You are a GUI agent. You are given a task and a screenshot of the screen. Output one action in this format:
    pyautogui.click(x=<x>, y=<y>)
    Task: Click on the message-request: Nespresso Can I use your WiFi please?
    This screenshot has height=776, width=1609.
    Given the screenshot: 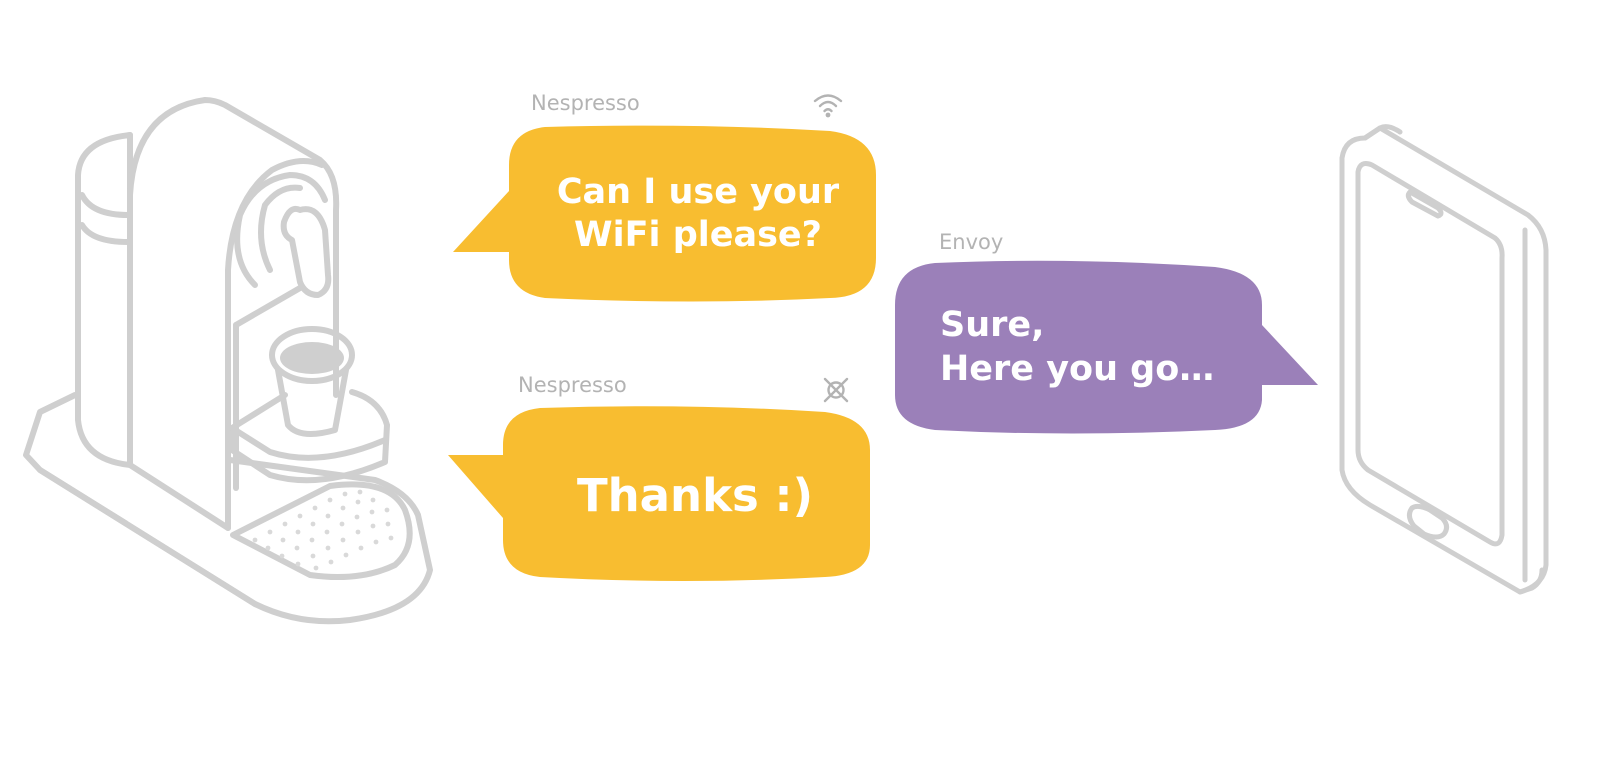 What is the action you would take?
    pyautogui.click(x=670, y=200)
    